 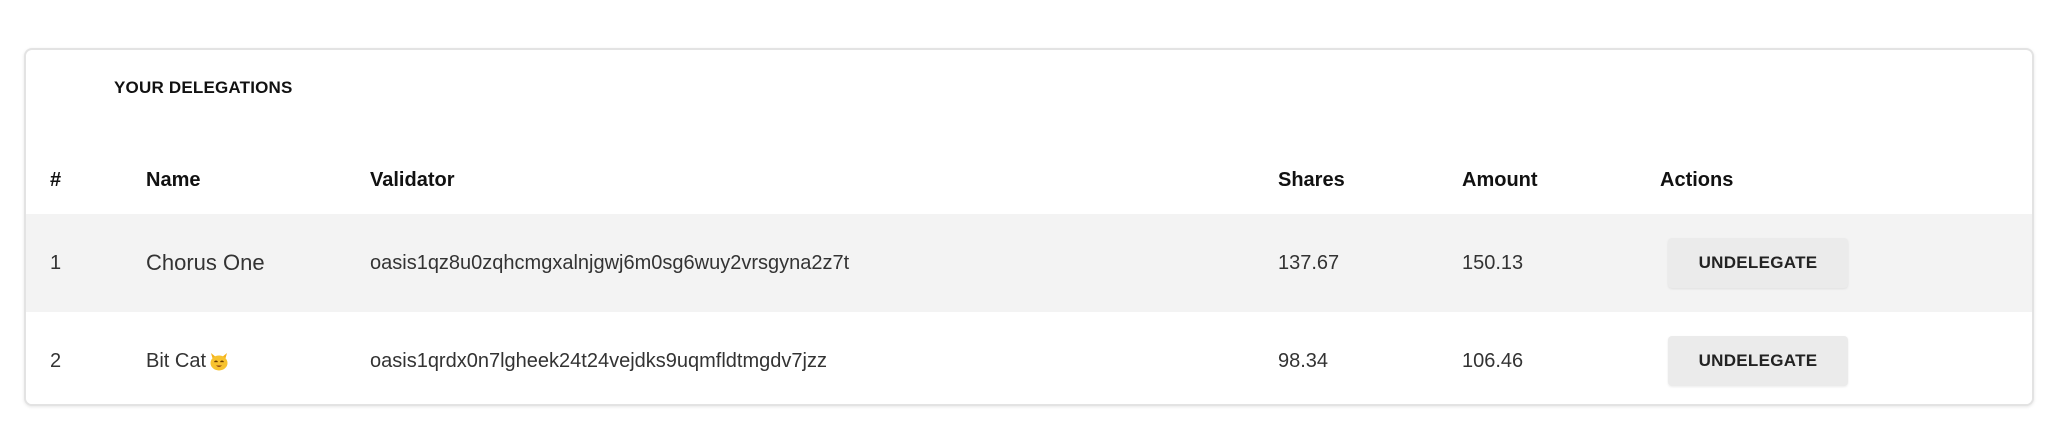 I want to click on column-header-validator: Validator, so click(x=412, y=179).